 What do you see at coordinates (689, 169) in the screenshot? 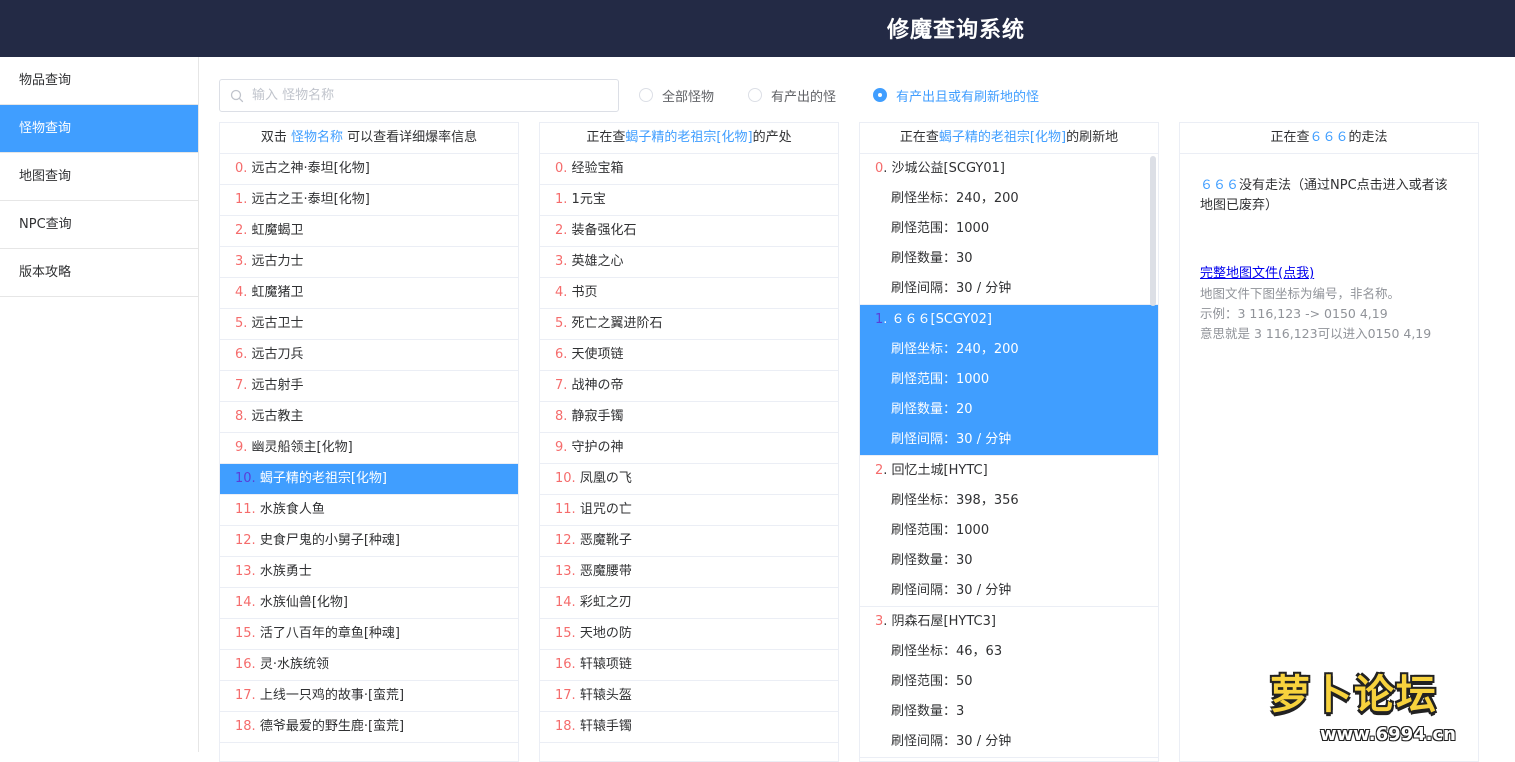
I see `drop-row: 0. 经验宝箱` at bounding box center [689, 169].